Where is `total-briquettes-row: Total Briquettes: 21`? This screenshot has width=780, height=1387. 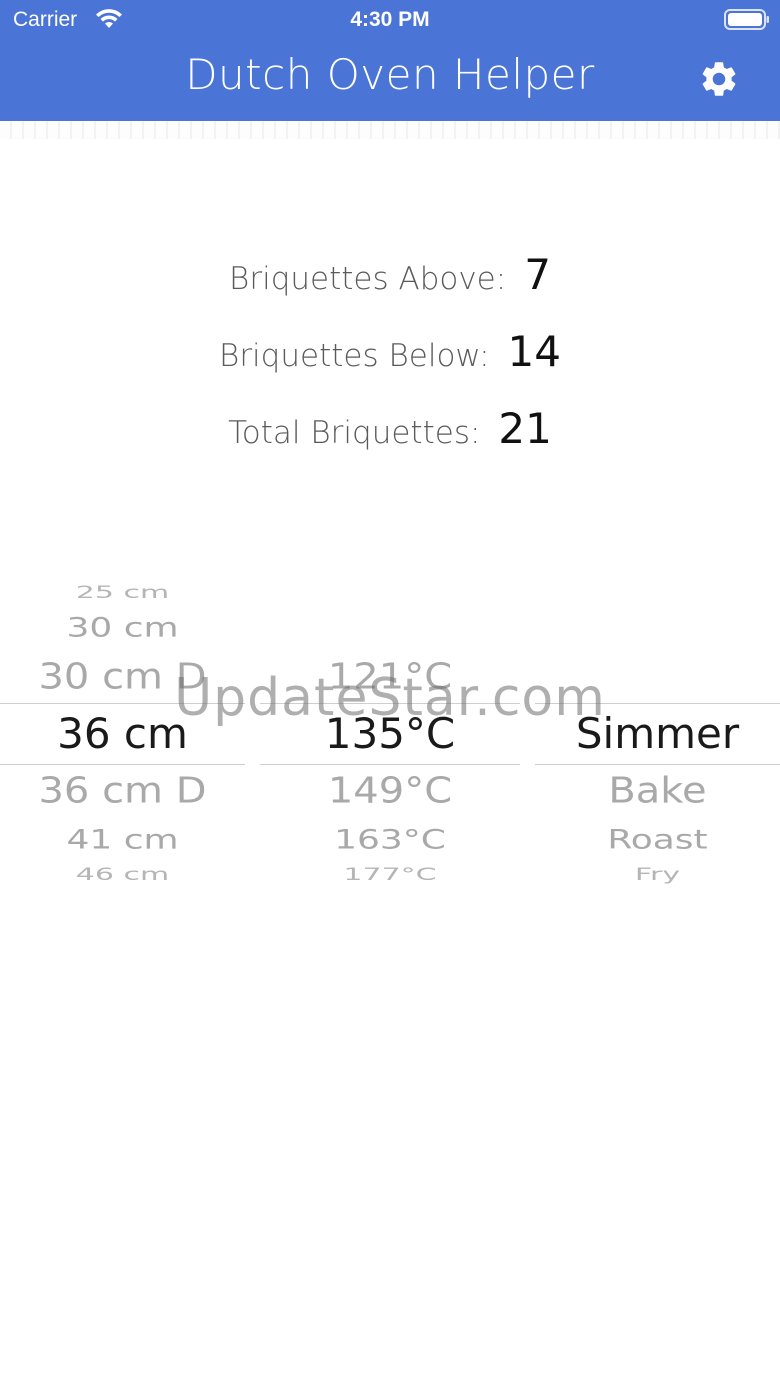
total-briquettes-row: Total Briquettes: 21 is located at coordinates (390, 428).